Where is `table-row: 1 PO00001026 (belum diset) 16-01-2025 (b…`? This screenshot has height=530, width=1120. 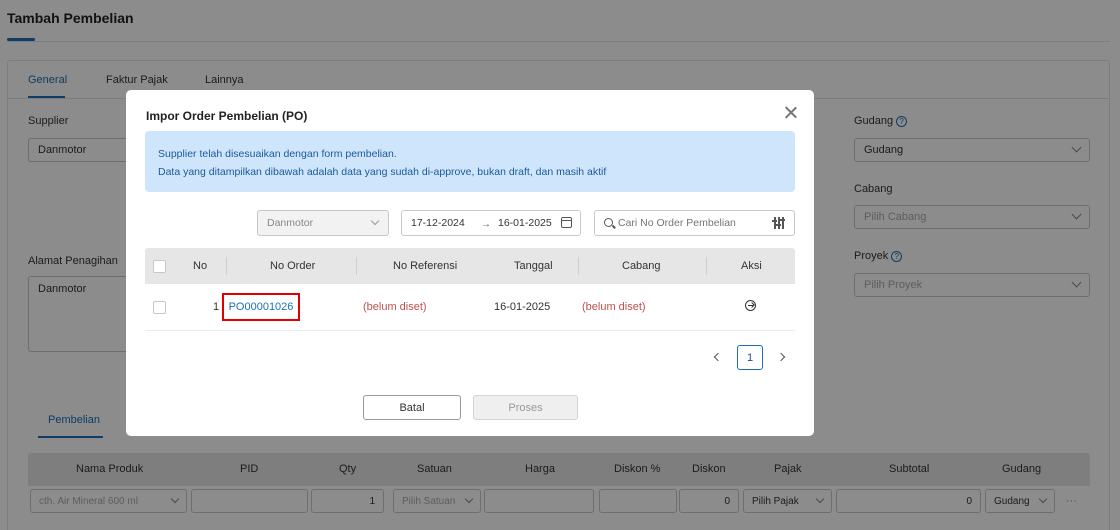
table-row: 1 PO00001026 (belum diset) 16-01-2025 (b… is located at coordinates (470, 307).